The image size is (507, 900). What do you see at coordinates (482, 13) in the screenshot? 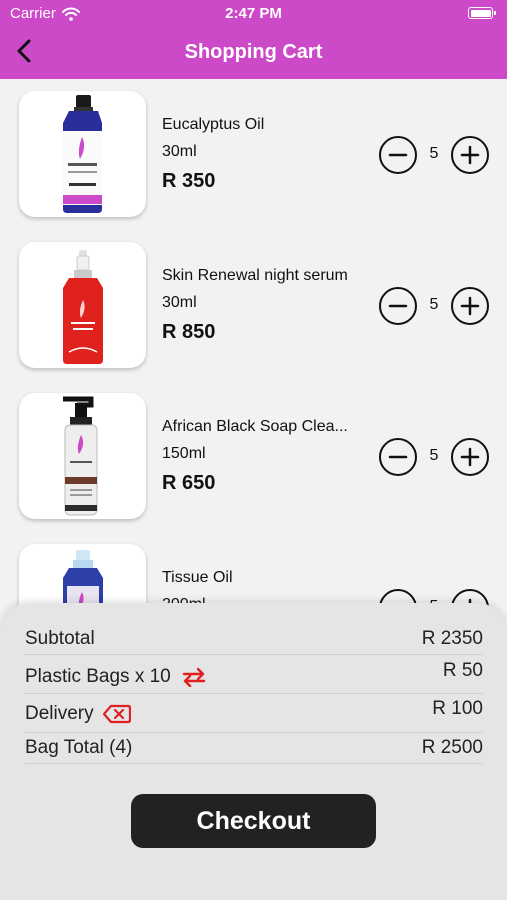
I see `battery-icon` at bounding box center [482, 13].